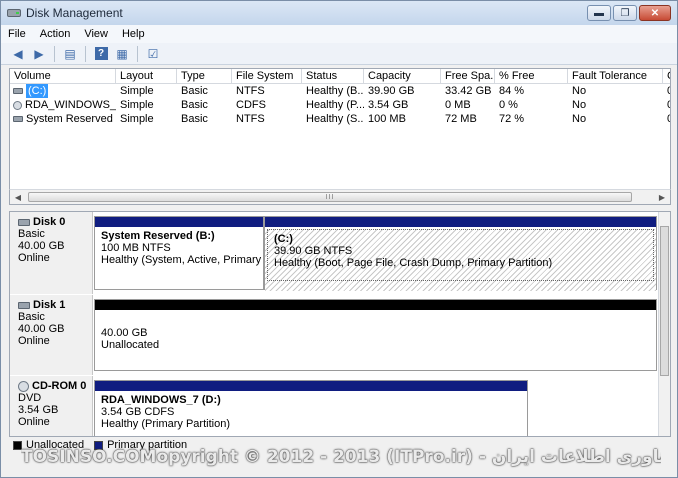  Describe the element at coordinates (402, 76) in the screenshot. I see `column-header-capacity: Capacity` at that location.